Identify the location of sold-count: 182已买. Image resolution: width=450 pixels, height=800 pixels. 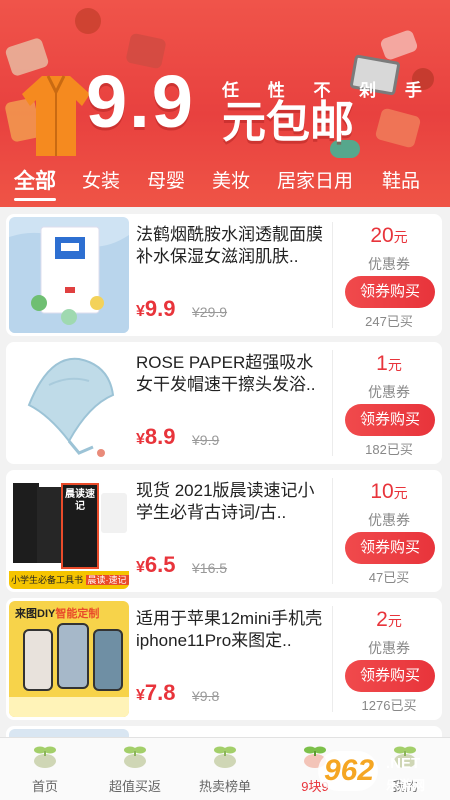
(389, 449).